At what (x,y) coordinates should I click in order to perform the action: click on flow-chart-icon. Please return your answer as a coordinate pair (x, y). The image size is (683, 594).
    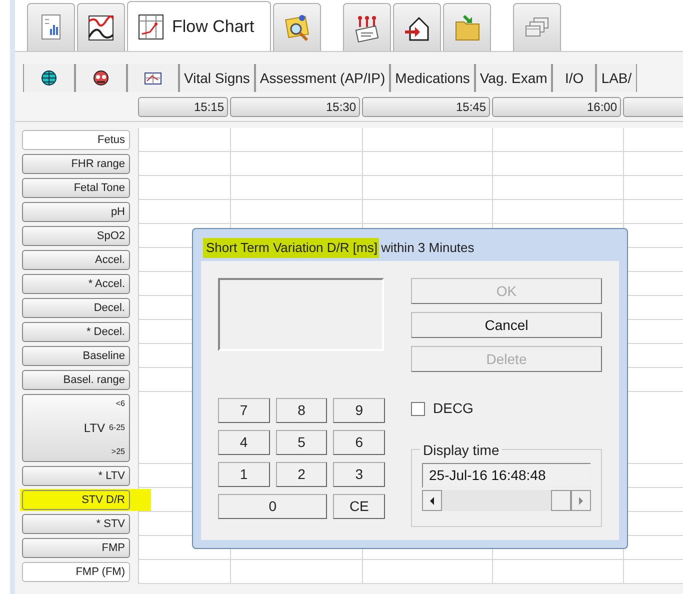
    Looking at the image, I should click on (151, 27).